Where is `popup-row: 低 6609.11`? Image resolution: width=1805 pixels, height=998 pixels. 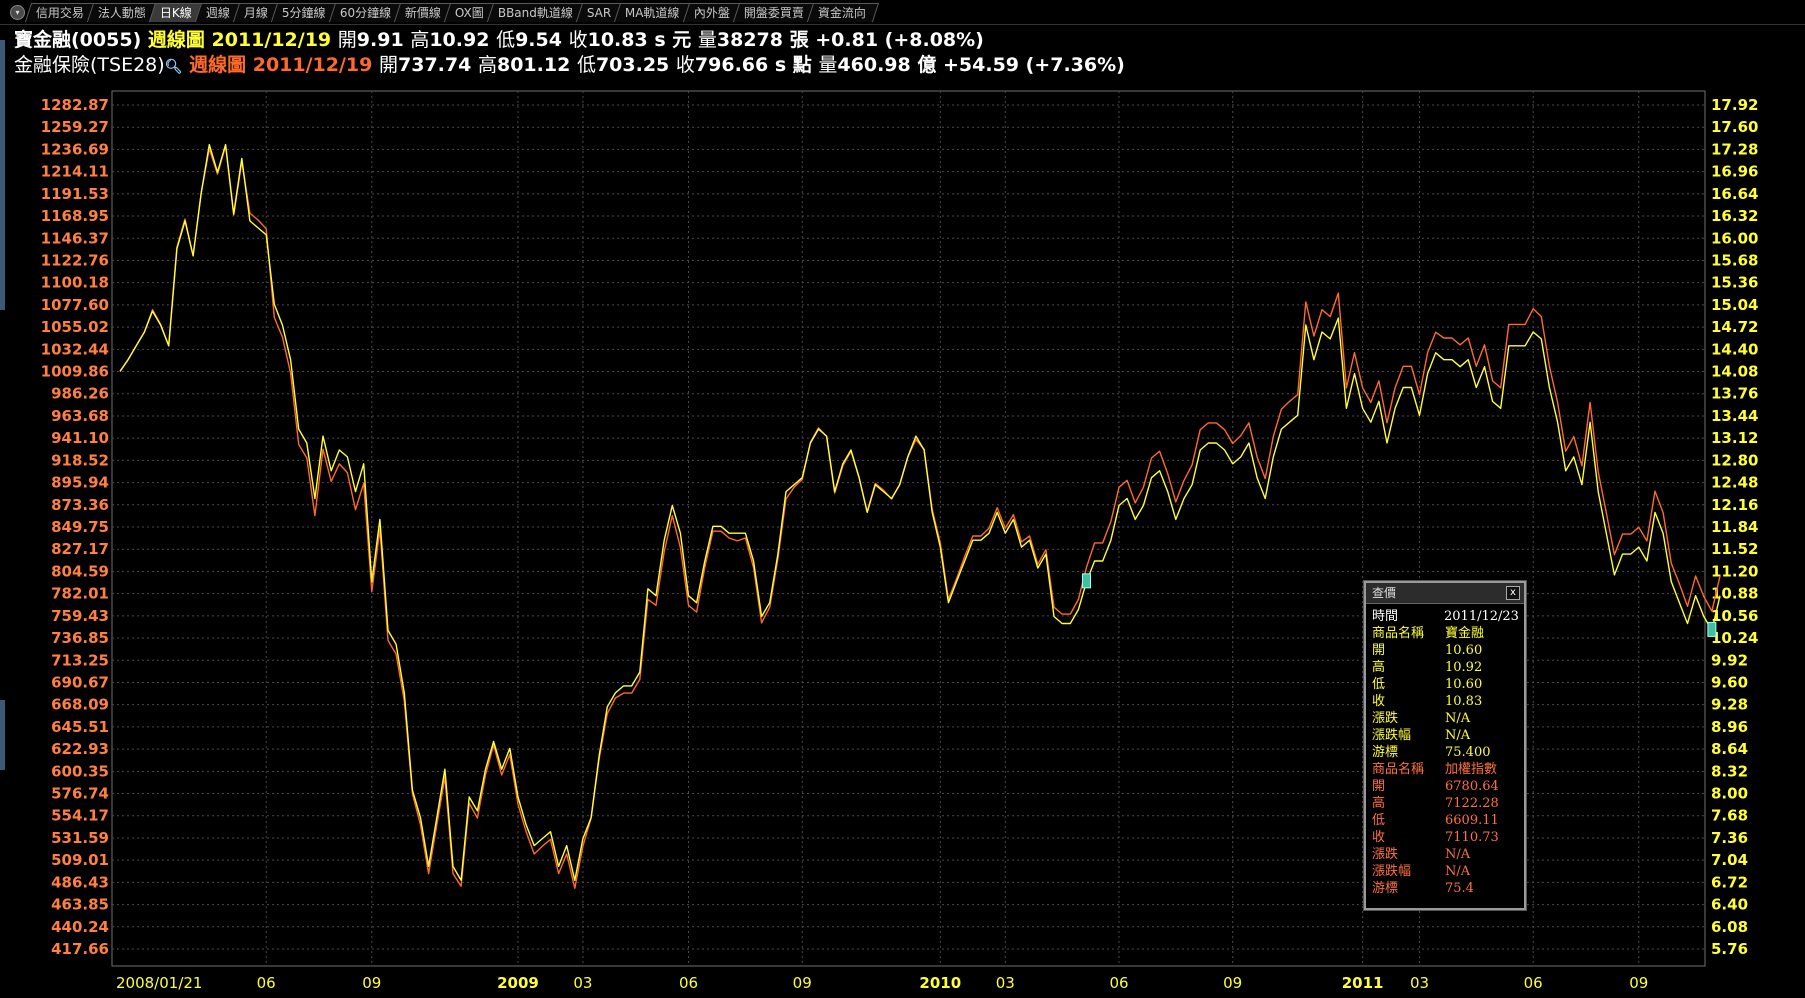 popup-row: 低 6609.11 is located at coordinates (1444, 820).